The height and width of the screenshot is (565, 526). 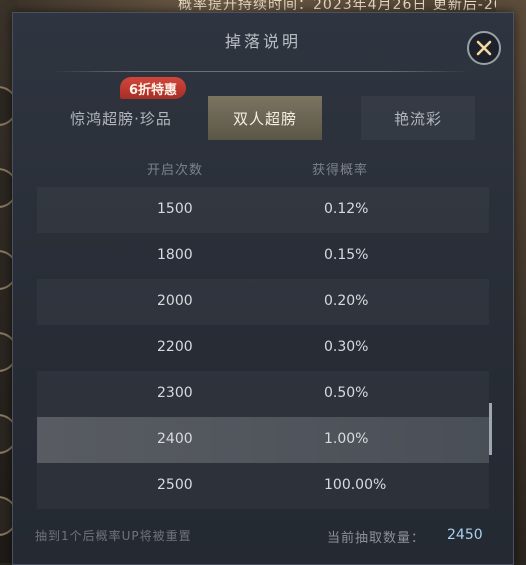 I want to click on cell-probability: 0.50%, so click(x=346, y=393).